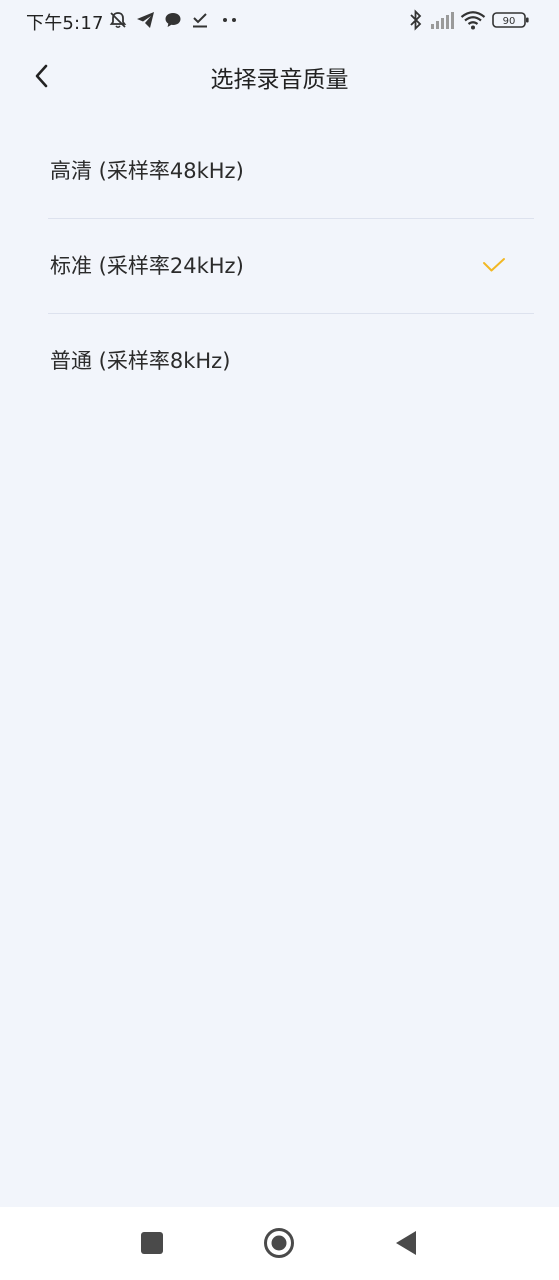 The image size is (559, 1280). Describe the element at coordinates (200, 20) in the screenshot. I see `download-check-icon` at that location.